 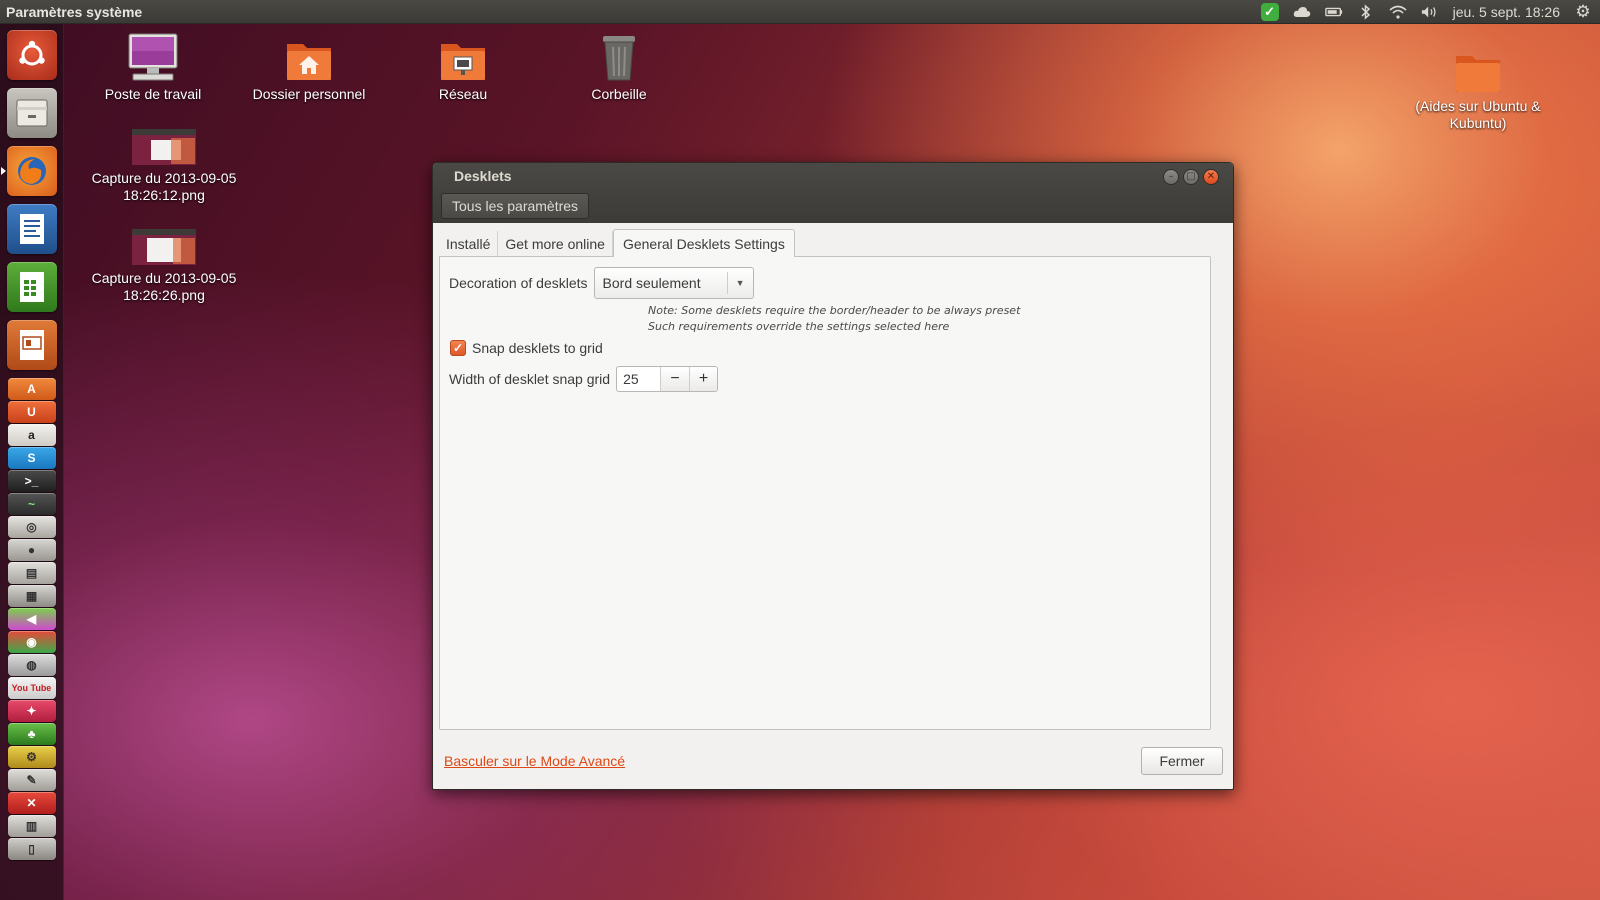 What do you see at coordinates (703, 243) in the screenshot?
I see `tab-general-settings: General Desklets Settings` at bounding box center [703, 243].